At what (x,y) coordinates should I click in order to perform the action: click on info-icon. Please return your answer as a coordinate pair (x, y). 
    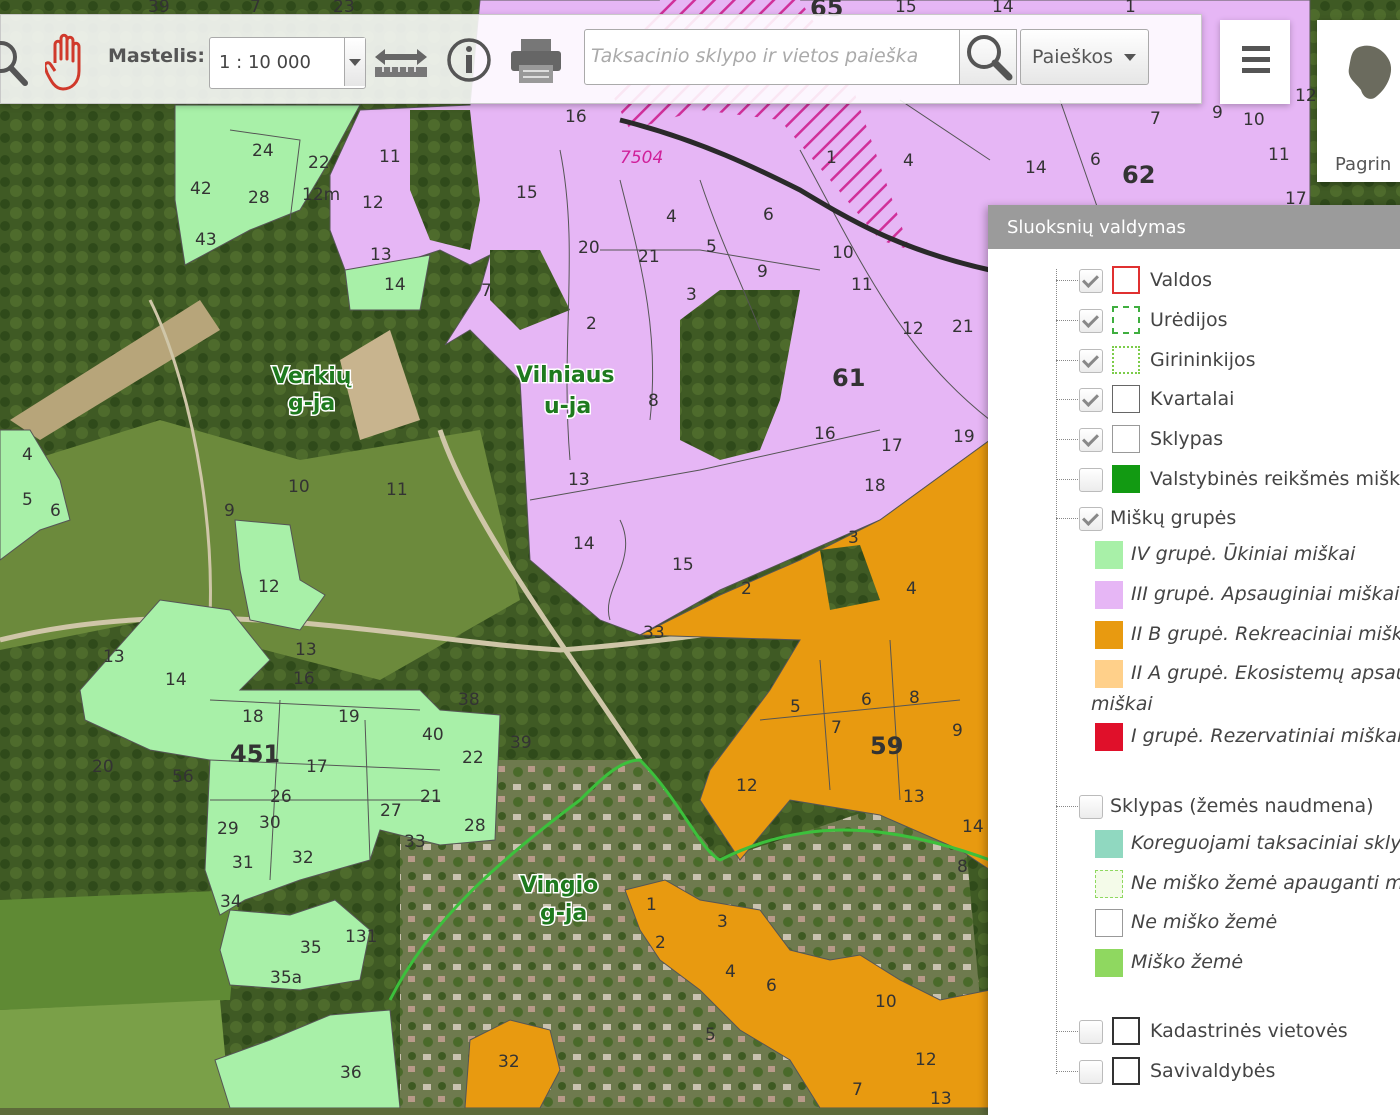
    Looking at the image, I should click on (469, 62).